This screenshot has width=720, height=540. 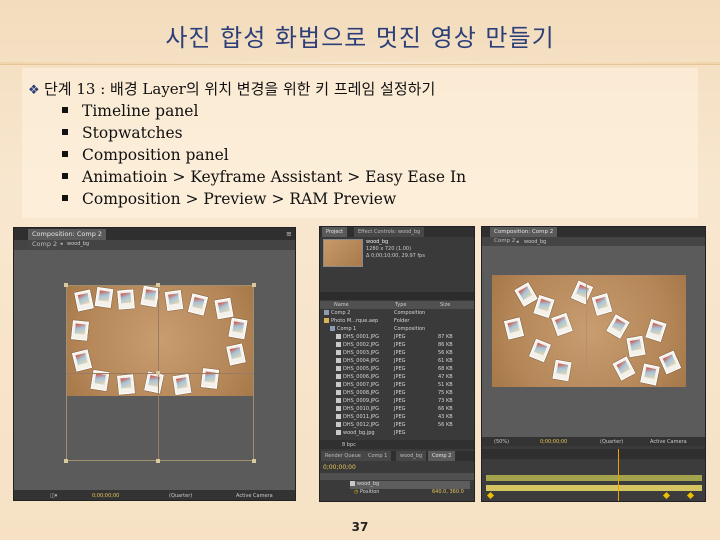 I want to click on title-divider, so click(x=360, y=63).